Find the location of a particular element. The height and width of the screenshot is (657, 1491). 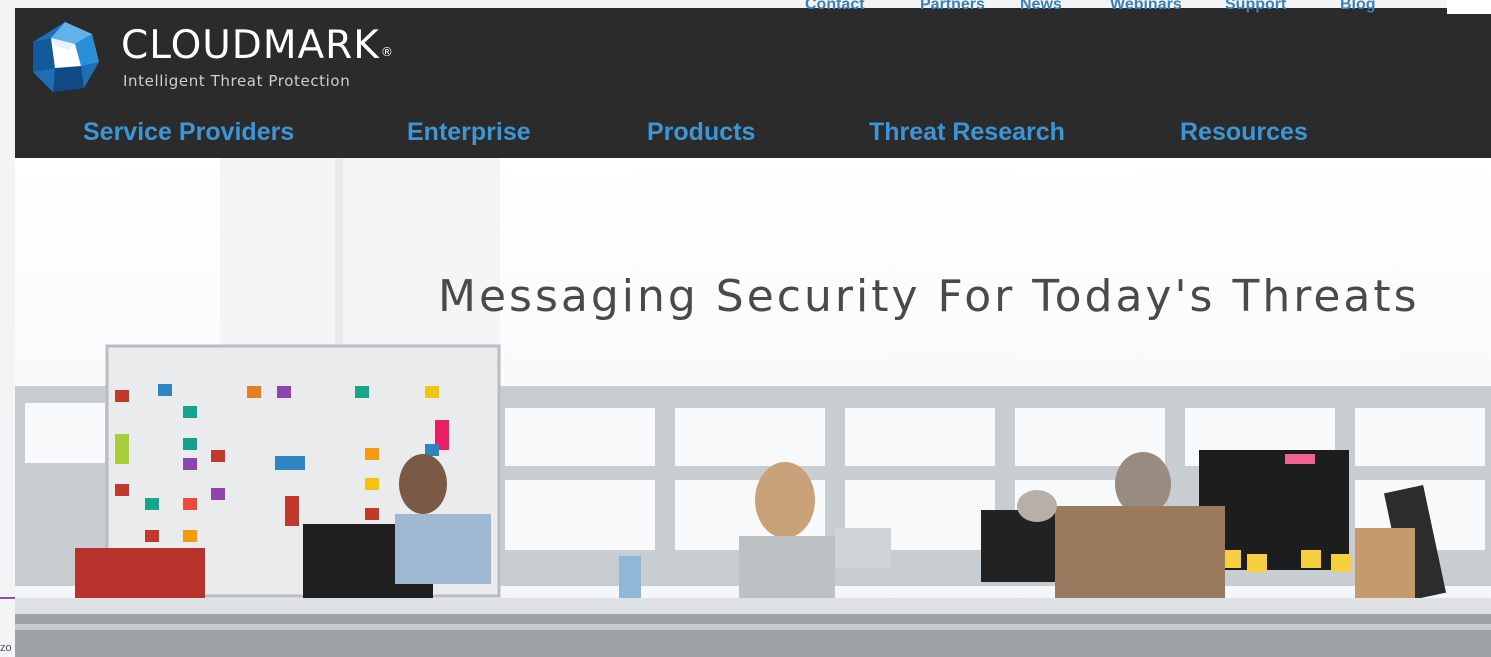

cloudmark-logo: CLOUDMARK® Intelligent Threat Protection is located at coordinates (219, 56).